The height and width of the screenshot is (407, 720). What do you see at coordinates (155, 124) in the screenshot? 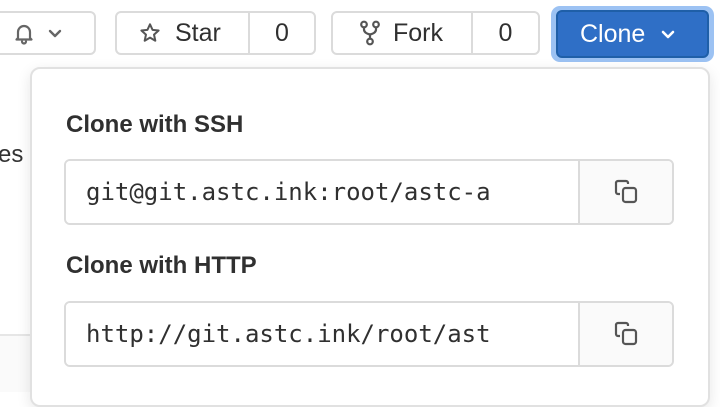
I see `clone-ssh-label: Clone with SSH` at bounding box center [155, 124].